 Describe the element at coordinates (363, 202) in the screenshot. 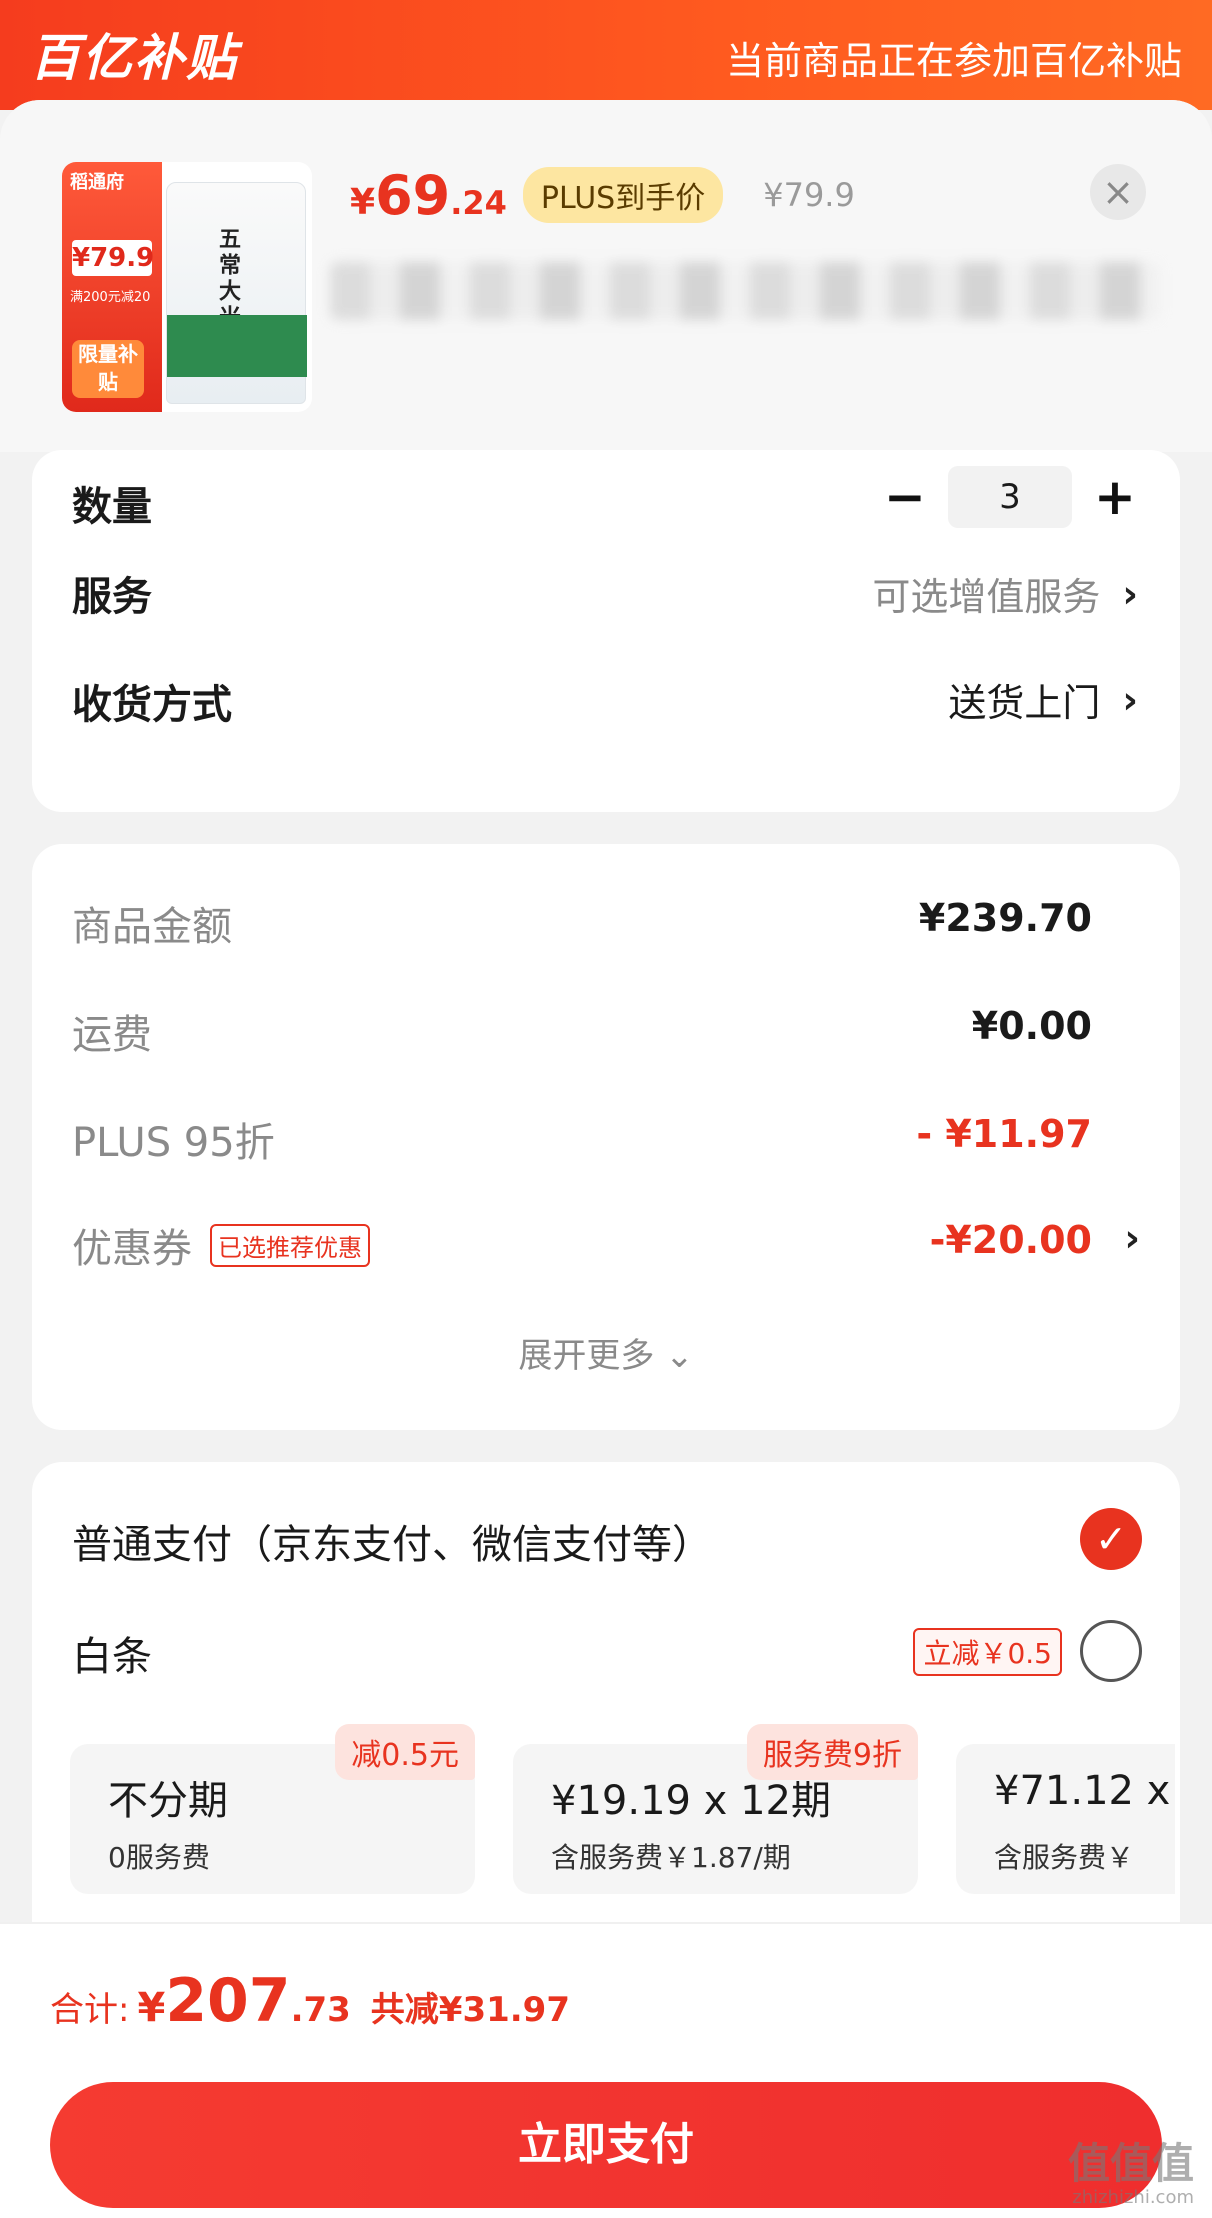

I see `plus-price-currency: ¥` at that location.